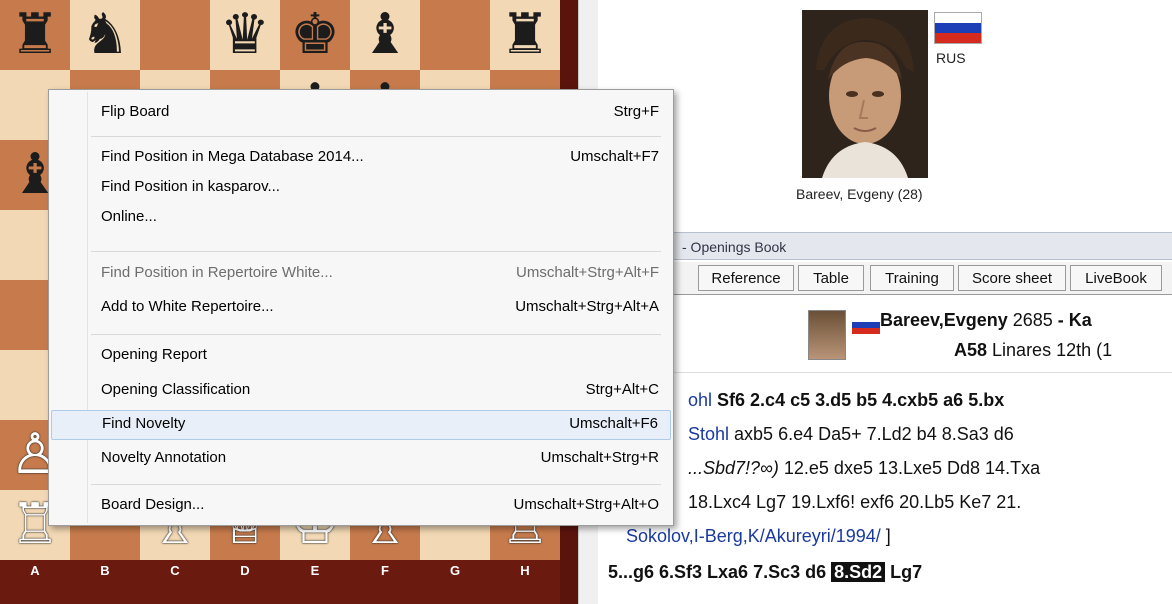 This screenshot has width=1172, height=604. Describe the element at coordinates (176, 389) in the screenshot. I see `menu-item-label: Opening Classification` at that location.